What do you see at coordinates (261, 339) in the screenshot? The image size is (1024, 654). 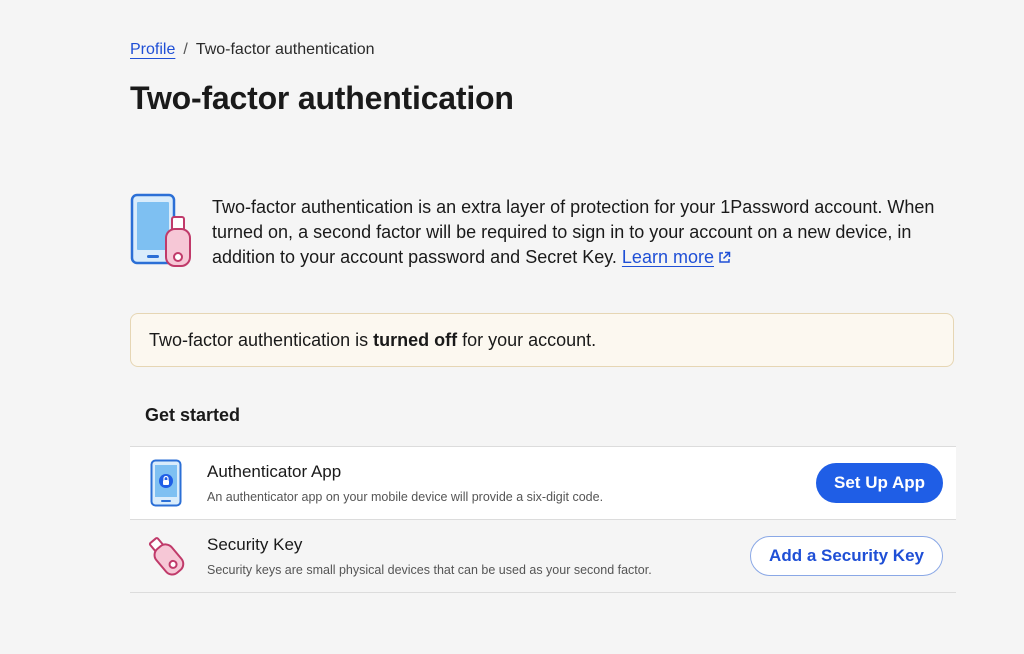 I see `status-prefix: Two-factor authentication is` at bounding box center [261, 339].